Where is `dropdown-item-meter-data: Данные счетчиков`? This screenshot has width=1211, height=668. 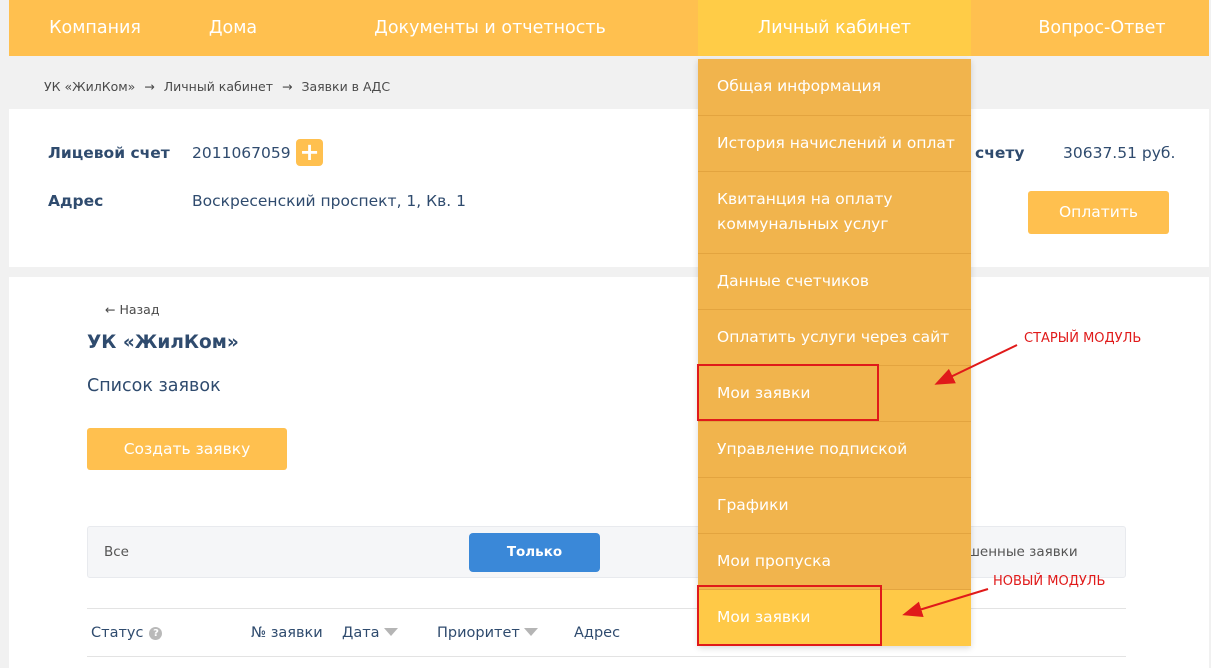
dropdown-item-meter-data: Данные счетчиков is located at coordinates (834, 281).